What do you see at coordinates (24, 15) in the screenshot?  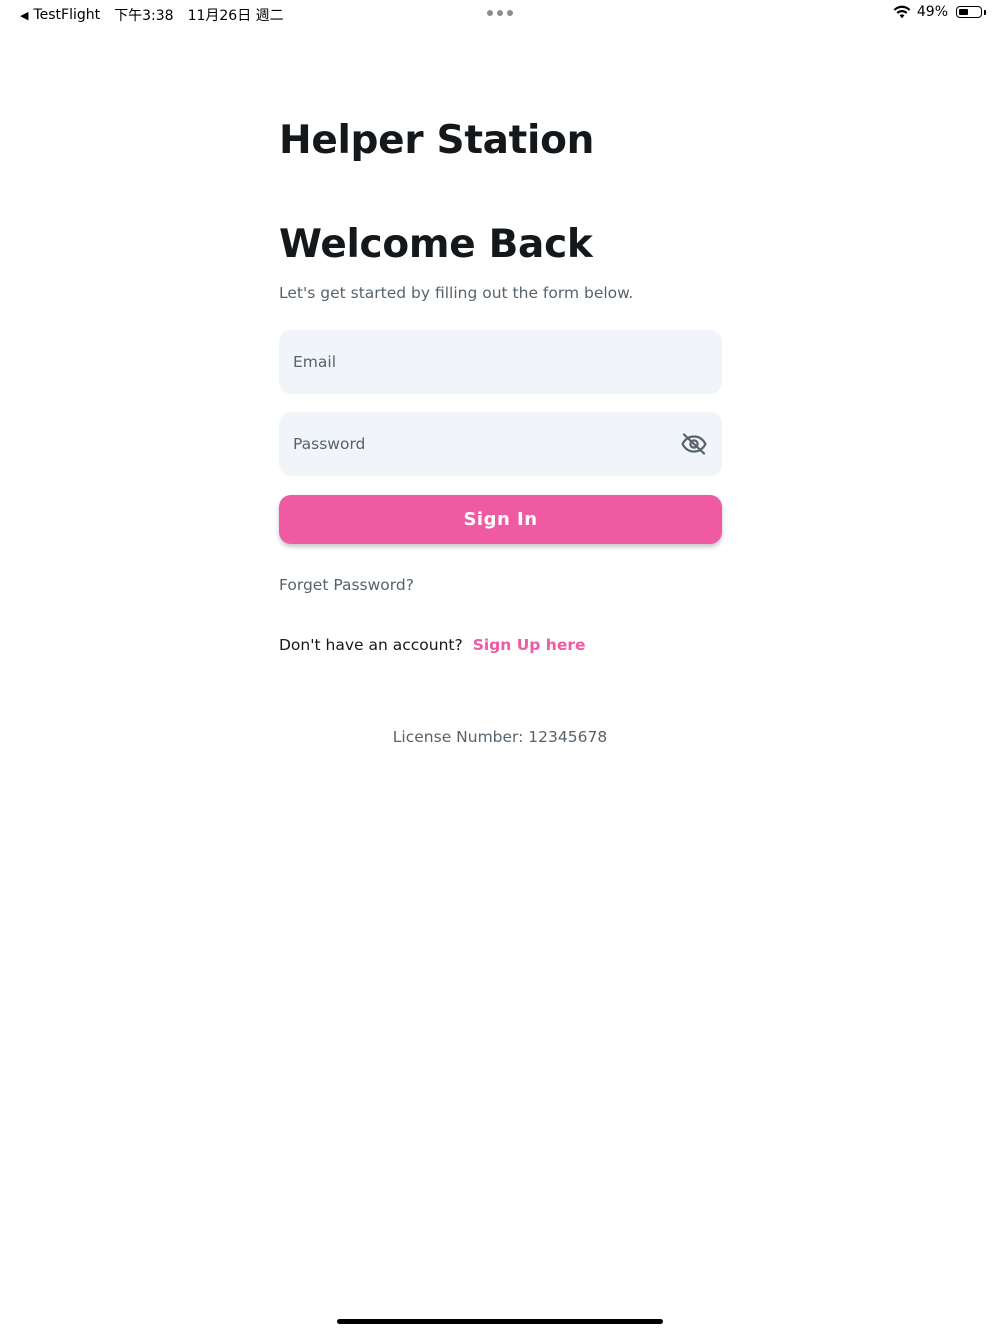 I see `back-arrow-icon: ◀` at bounding box center [24, 15].